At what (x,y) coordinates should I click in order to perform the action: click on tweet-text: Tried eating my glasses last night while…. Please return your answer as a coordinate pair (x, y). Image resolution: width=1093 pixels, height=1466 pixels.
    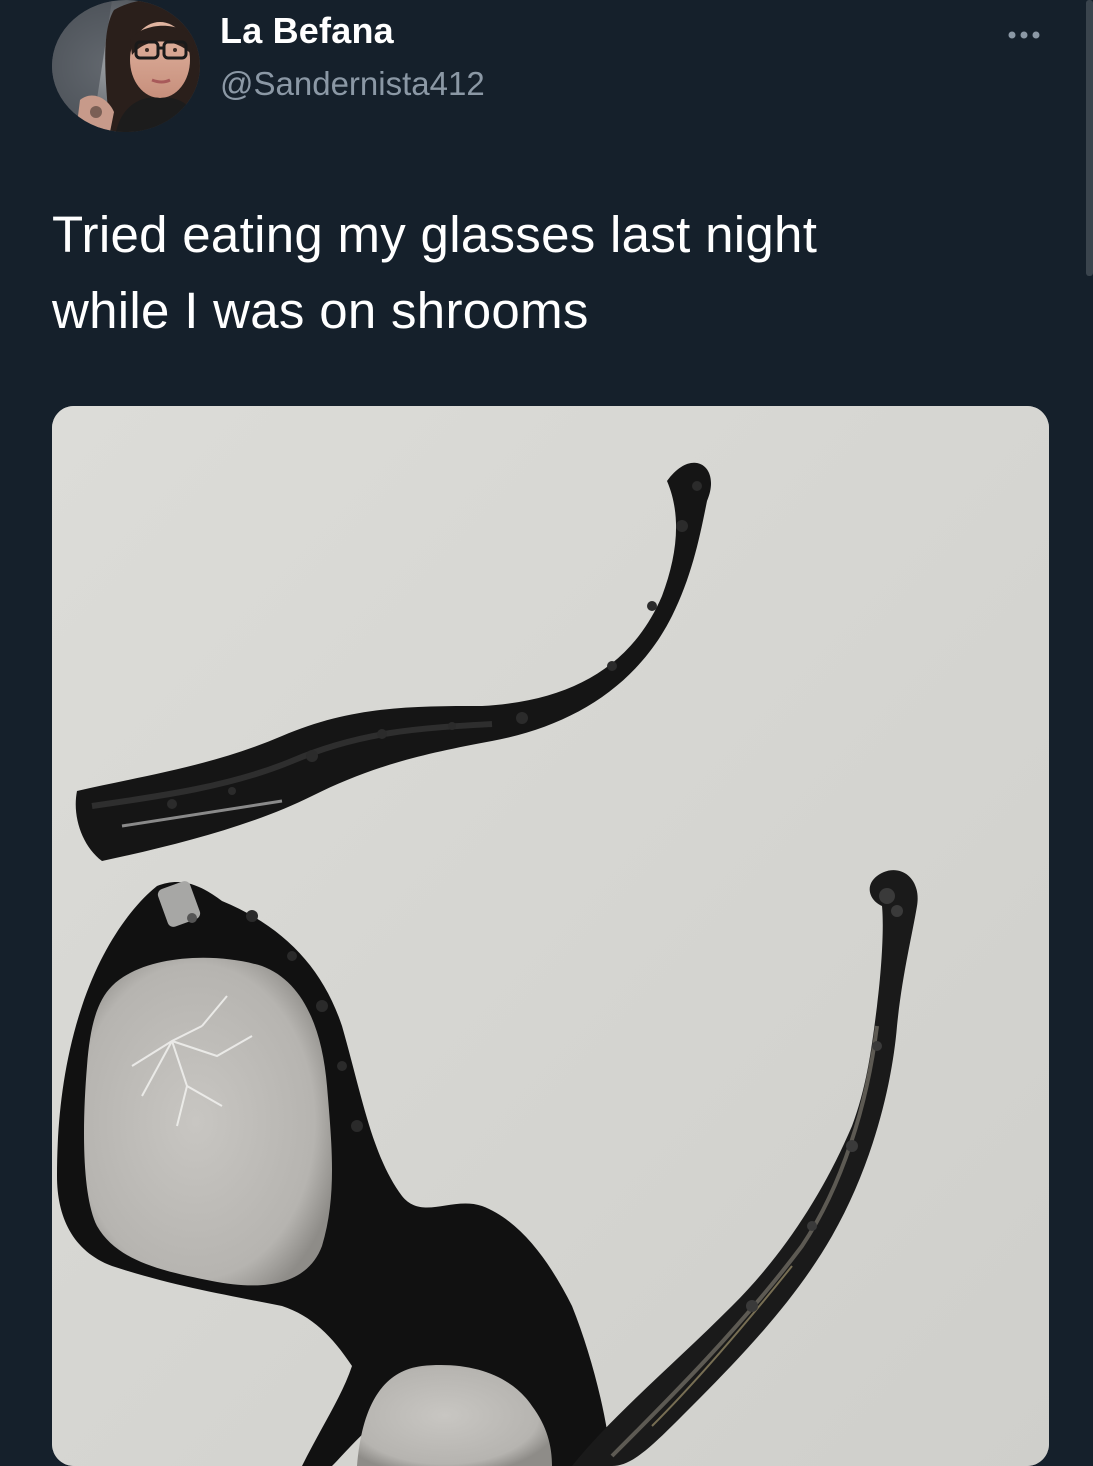
    Looking at the image, I should click on (532, 273).